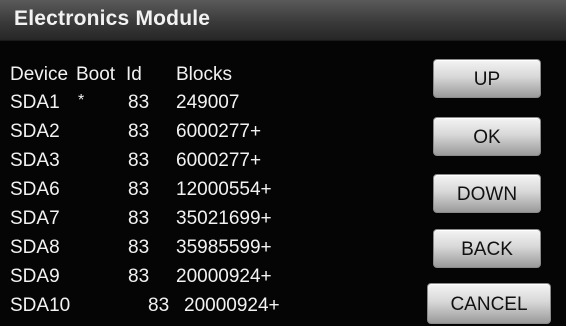 The image size is (566, 326). I want to click on blocks-cell: 35985599+, so click(224, 247).